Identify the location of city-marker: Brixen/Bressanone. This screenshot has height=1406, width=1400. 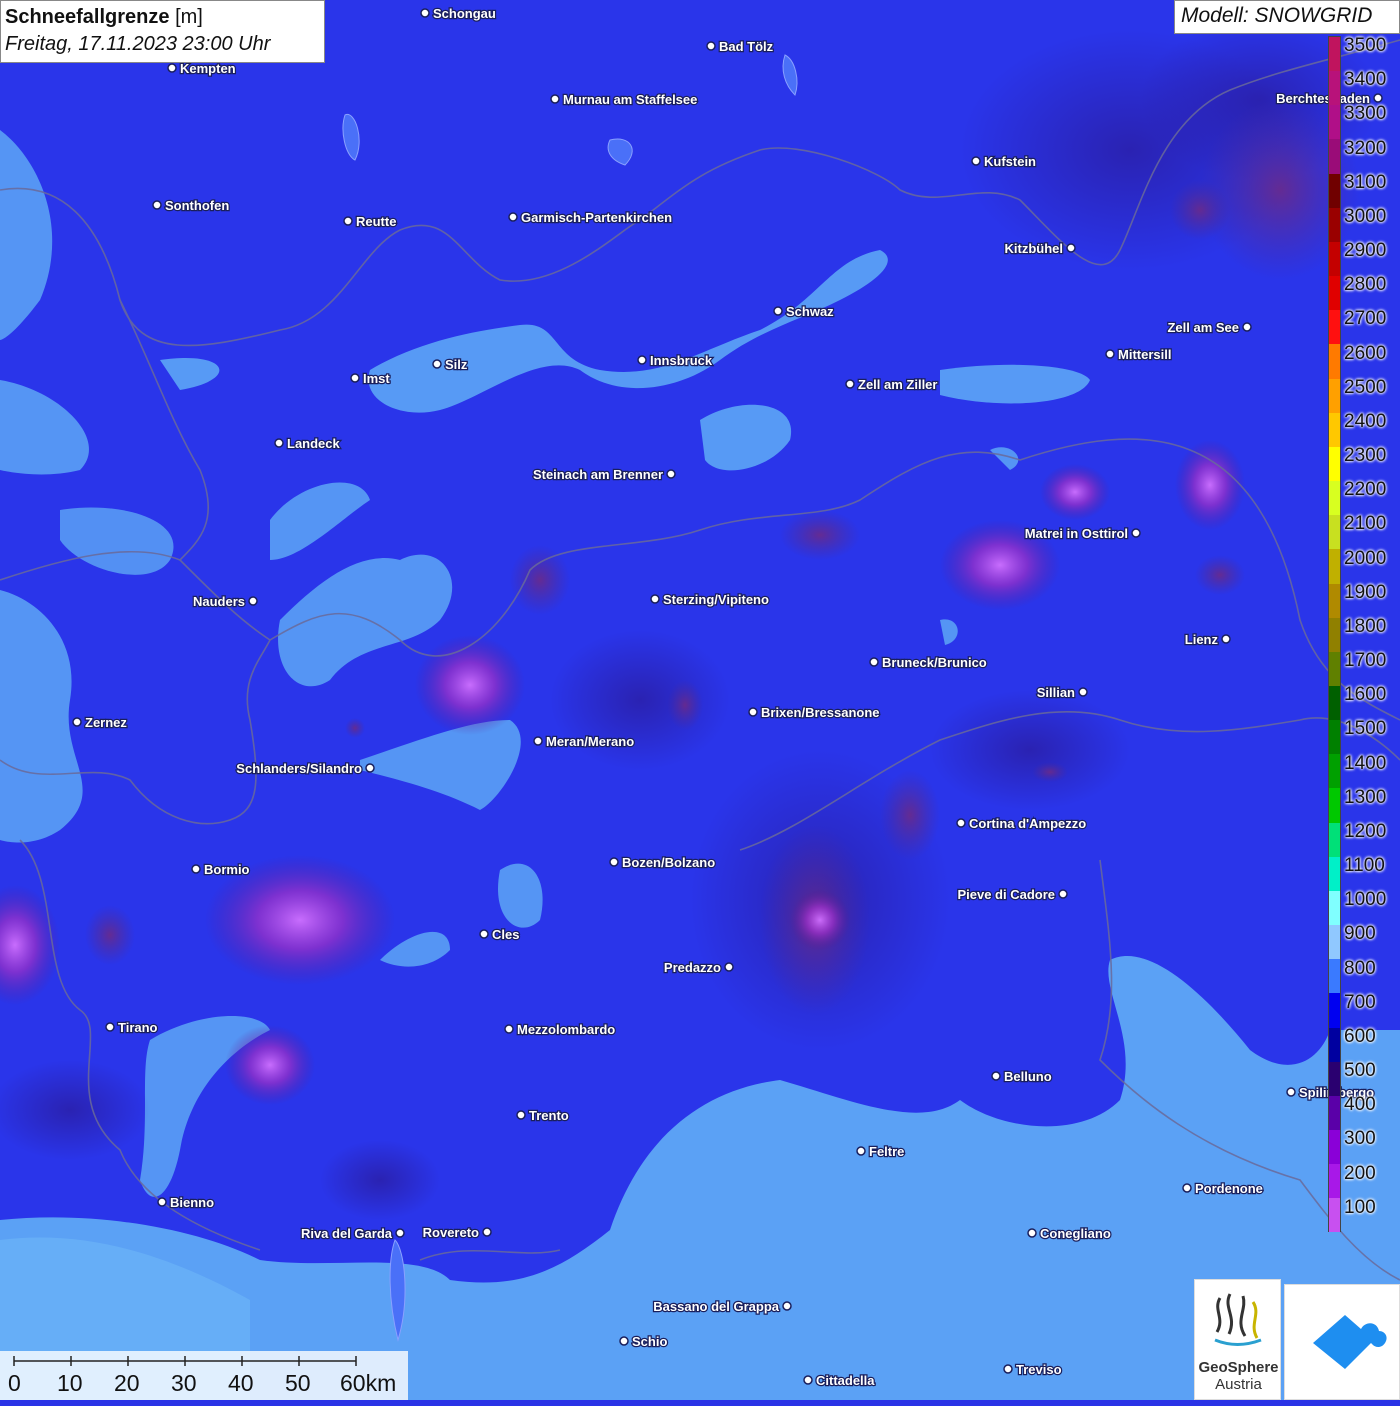
(814, 712).